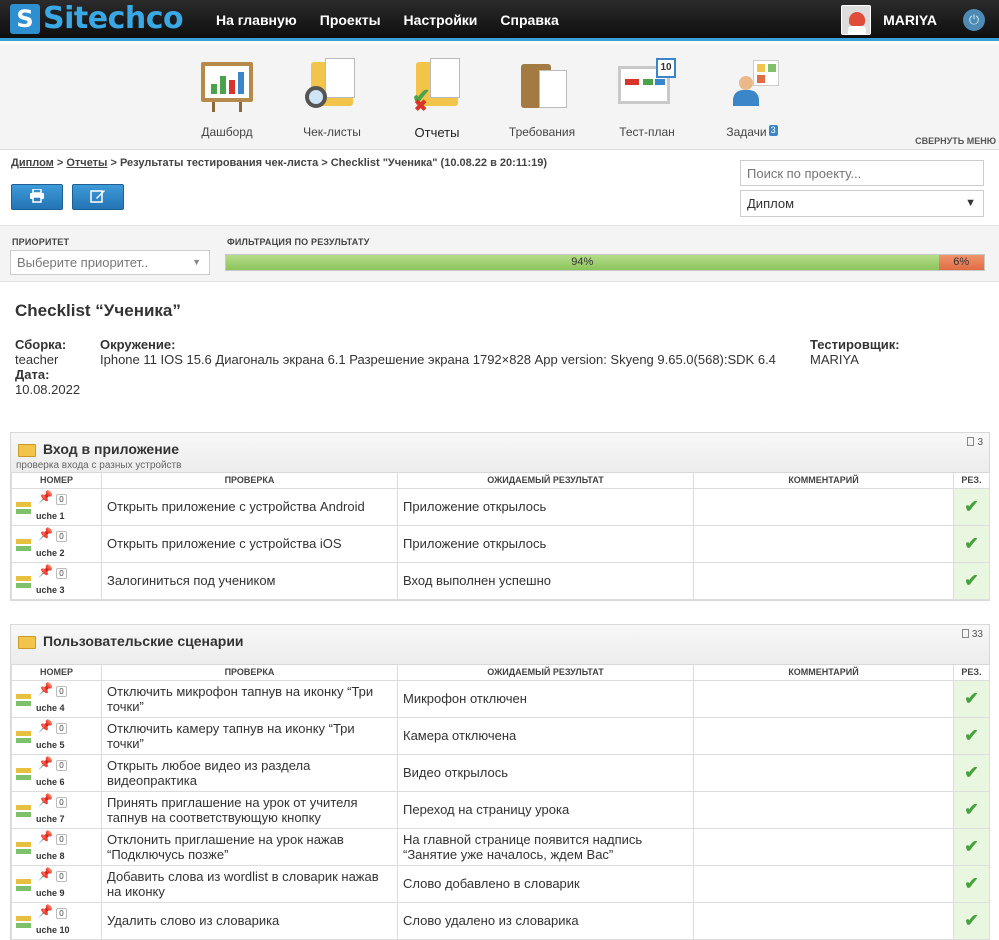 Image resolution: width=999 pixels, height=940 pixels. I want to click on build-info: Сборка: teacher Дата: 10.08.2022, so click(47, 367).